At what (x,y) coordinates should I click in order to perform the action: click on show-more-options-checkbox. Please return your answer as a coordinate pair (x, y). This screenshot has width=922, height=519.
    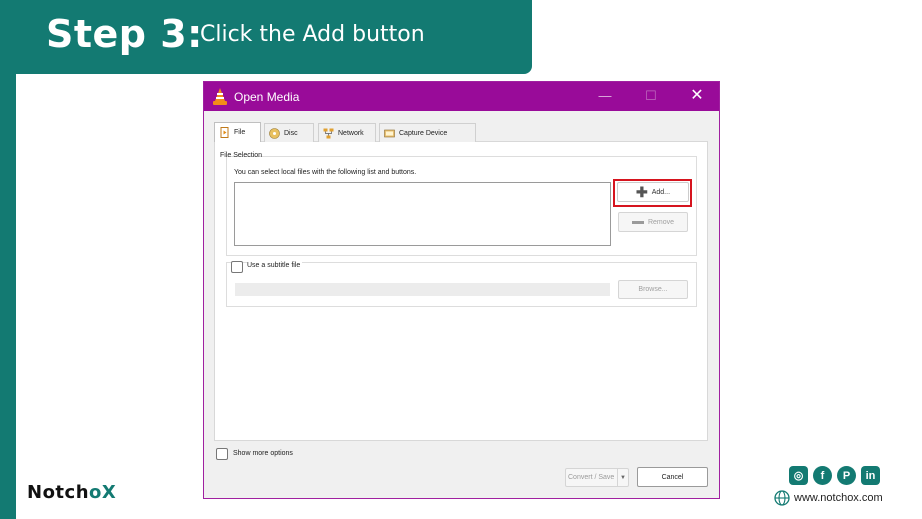
    Looking at the image, I should click on (222, 454).